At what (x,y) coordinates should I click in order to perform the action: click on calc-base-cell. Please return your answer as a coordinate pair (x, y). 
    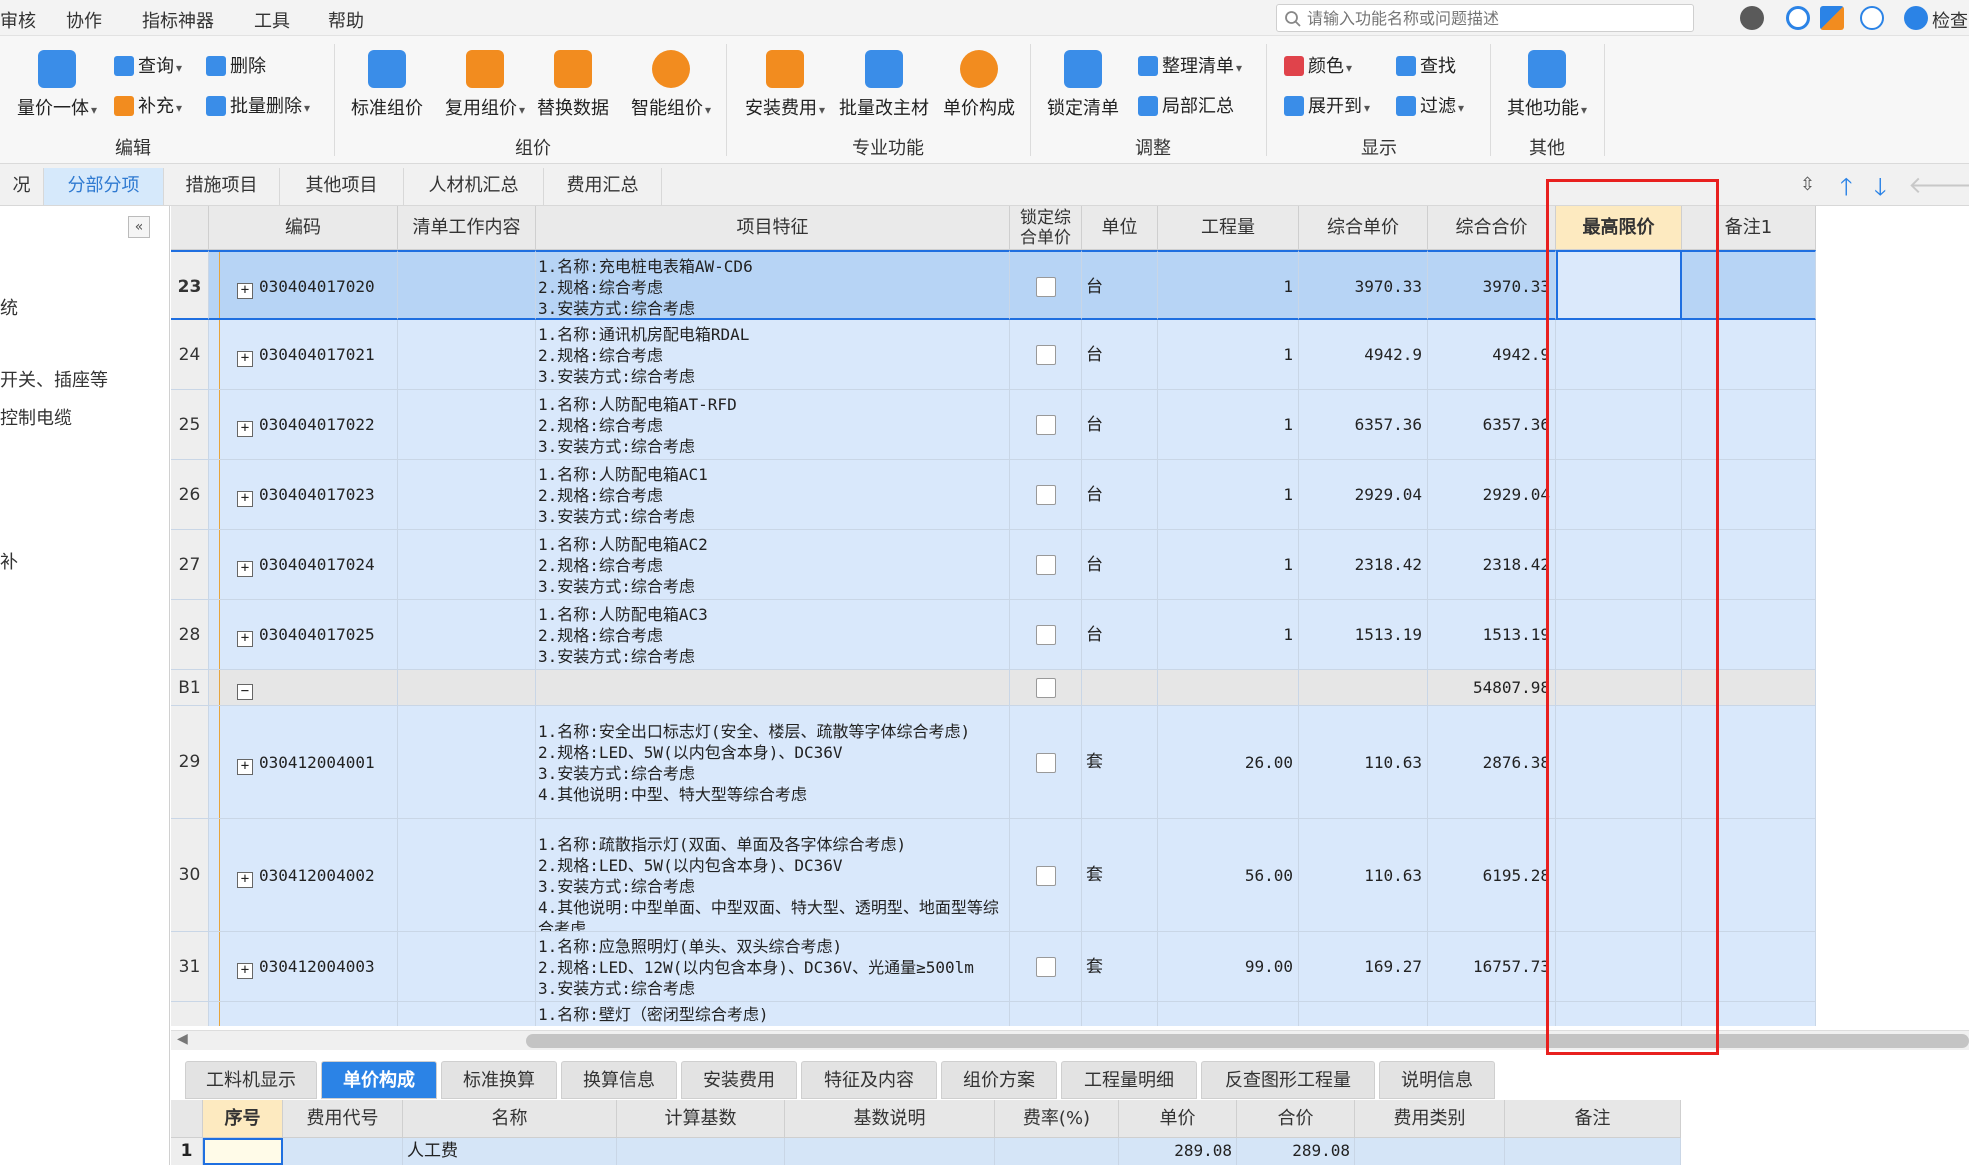
    Looking at the image, I should click on (701, 1151).